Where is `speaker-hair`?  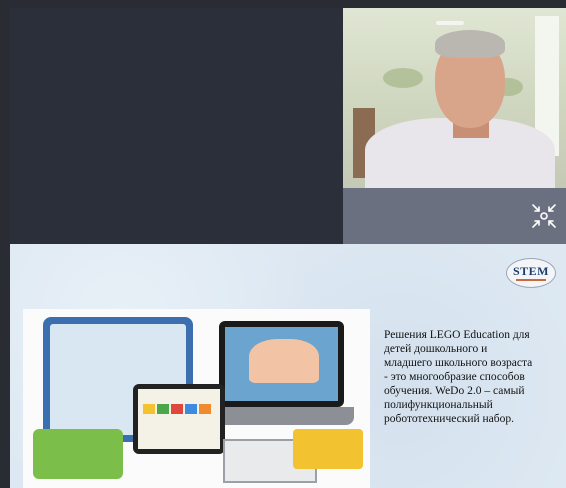
speaker-hair is located at coordinates (470, 44).